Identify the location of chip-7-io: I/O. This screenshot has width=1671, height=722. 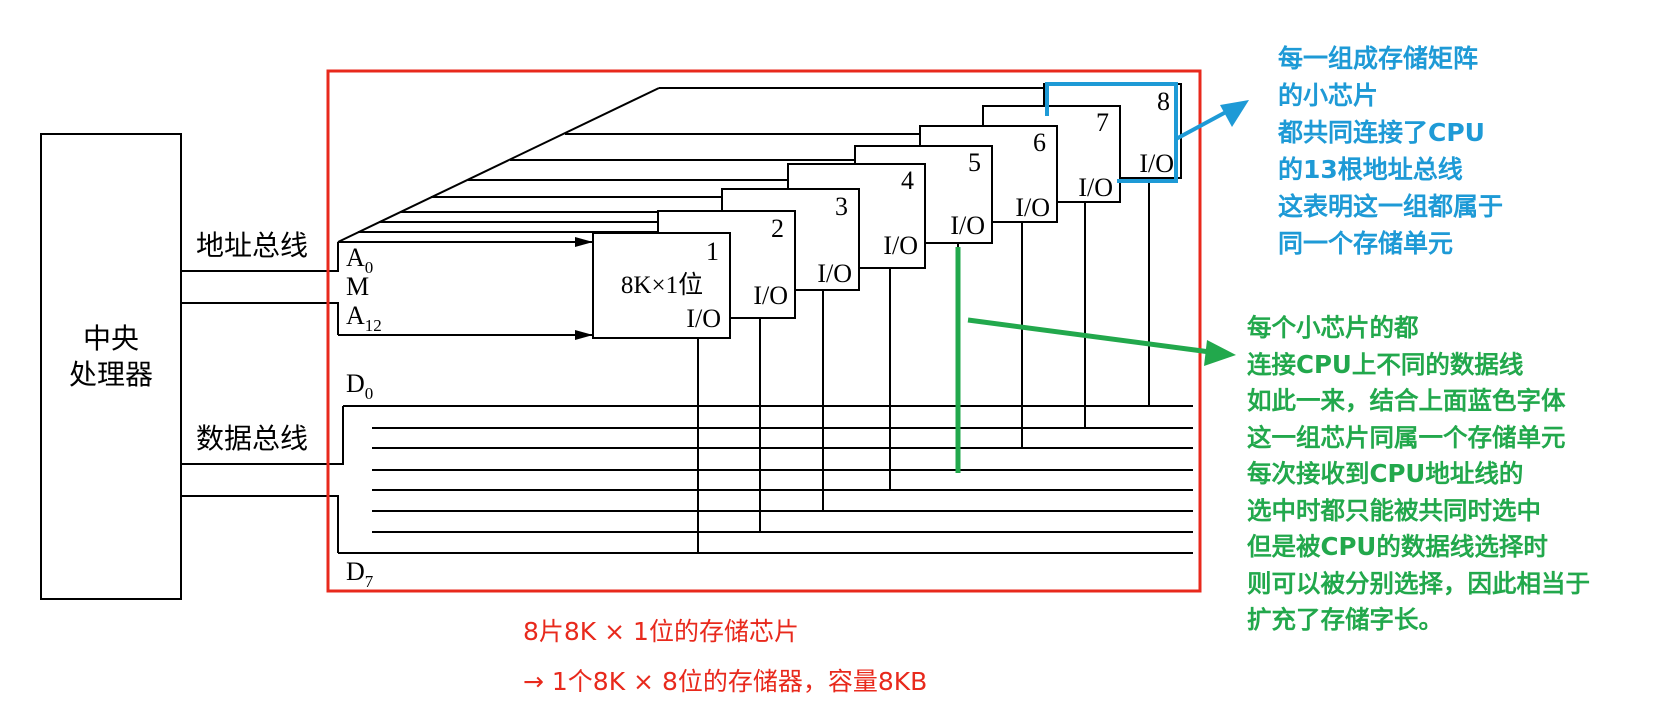
(1095, 187).